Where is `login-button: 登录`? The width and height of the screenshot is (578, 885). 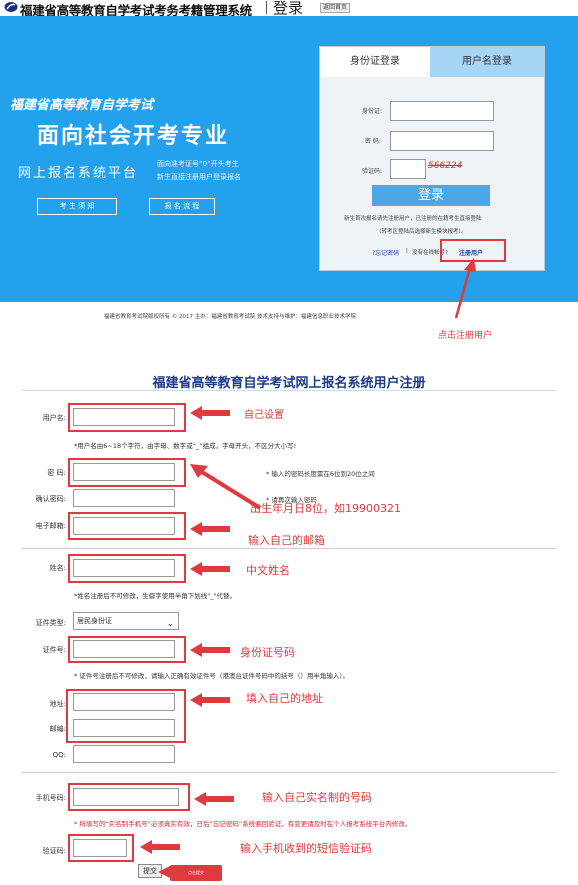 login-button: 登录 is located at coordinates (431, 195).